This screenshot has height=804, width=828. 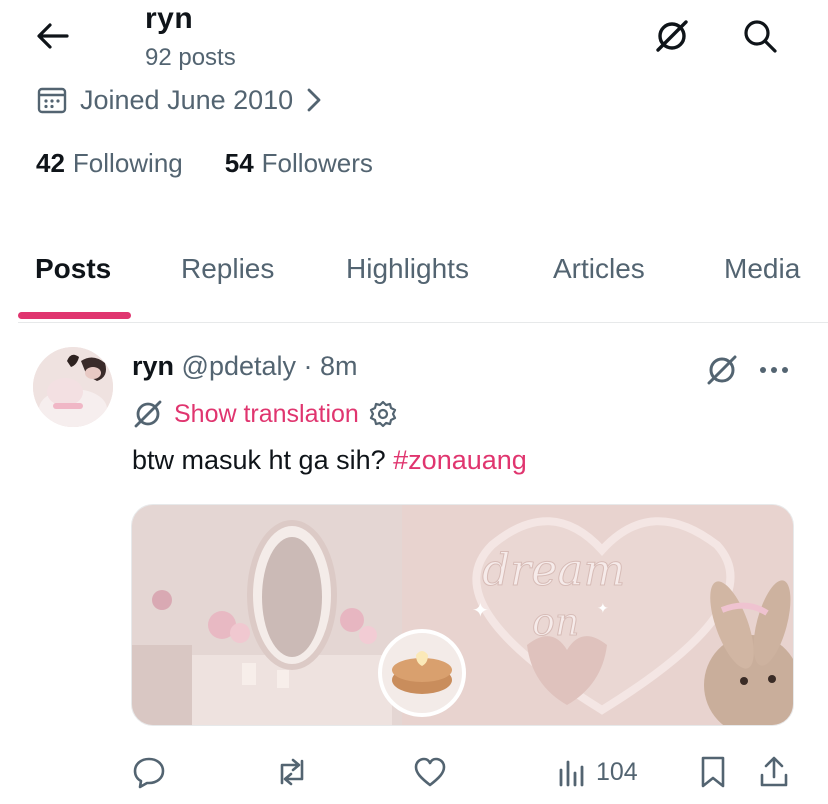 I want to click on reply-icon, so click(x=149, y=773).